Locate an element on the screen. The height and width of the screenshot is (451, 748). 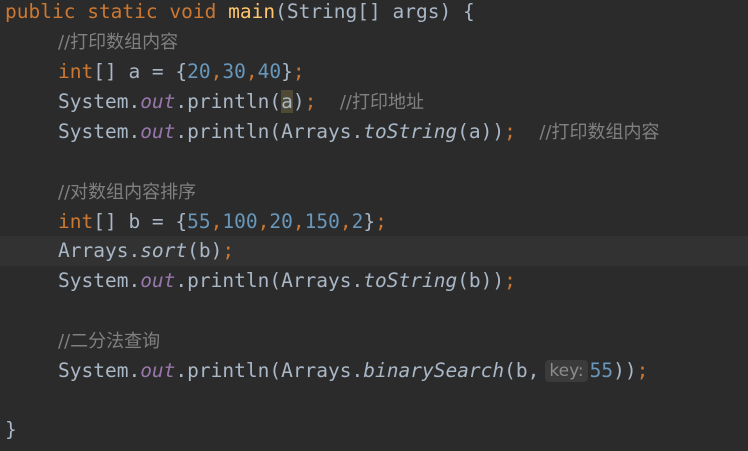
call-args-close: )) is located at coordinates (625, 370).